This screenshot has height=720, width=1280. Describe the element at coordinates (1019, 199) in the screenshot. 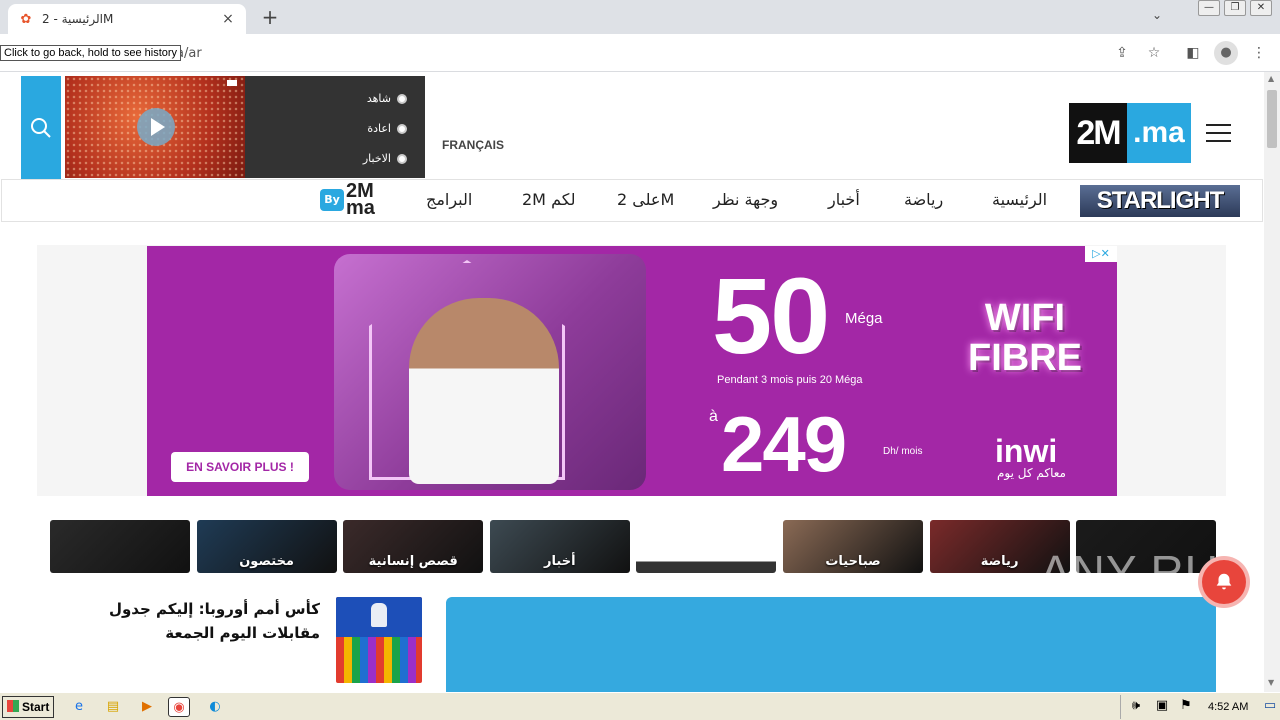

I see `nav-item-home: الرئيسية` at that location.